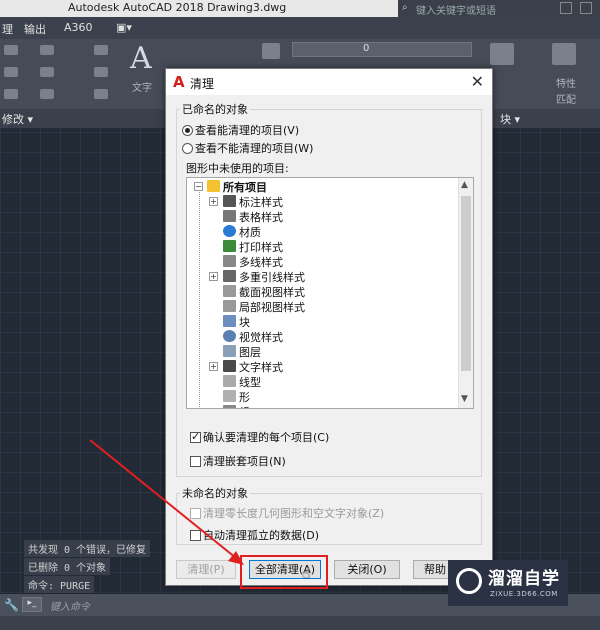 The width and height of the screenshot is (600, 630). Describe the element at coordinates (213, 186) in the screenshot. I see `all-items-icon` at that location.